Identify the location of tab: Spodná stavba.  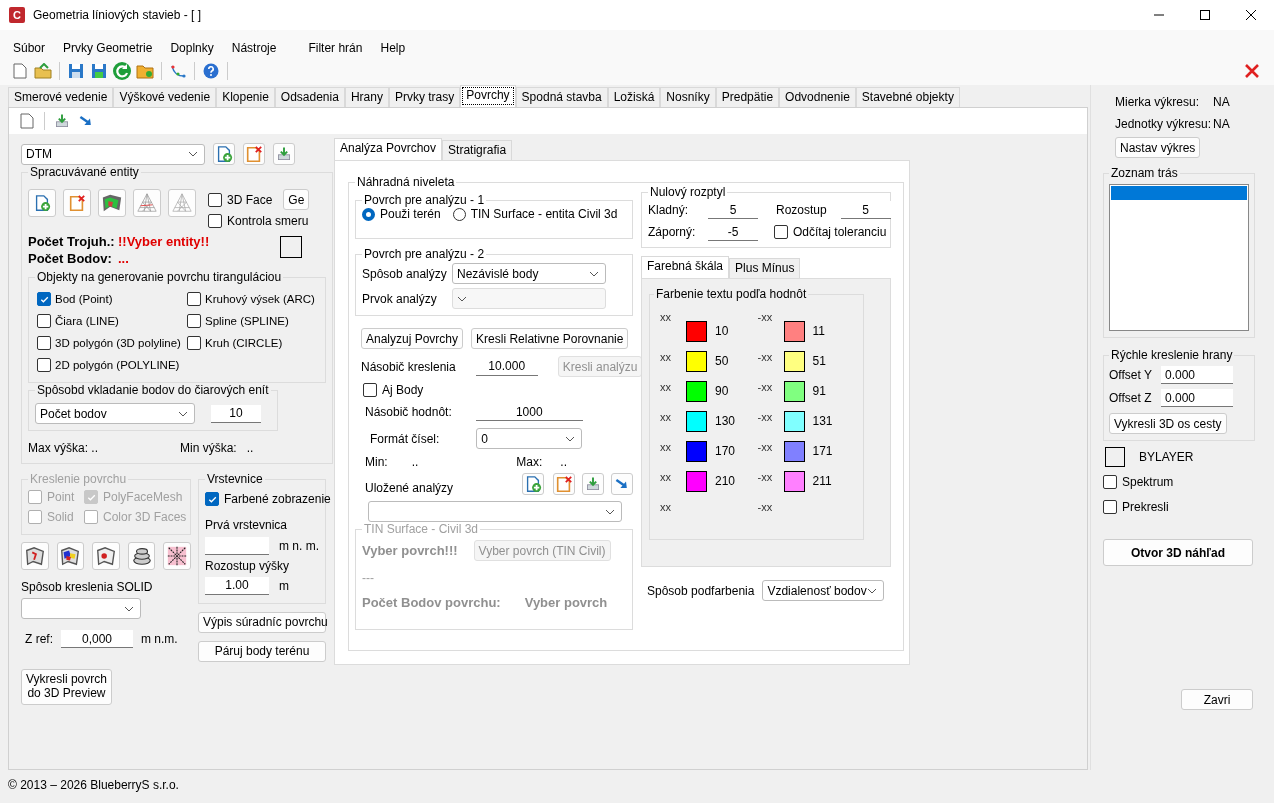
(561, 97).